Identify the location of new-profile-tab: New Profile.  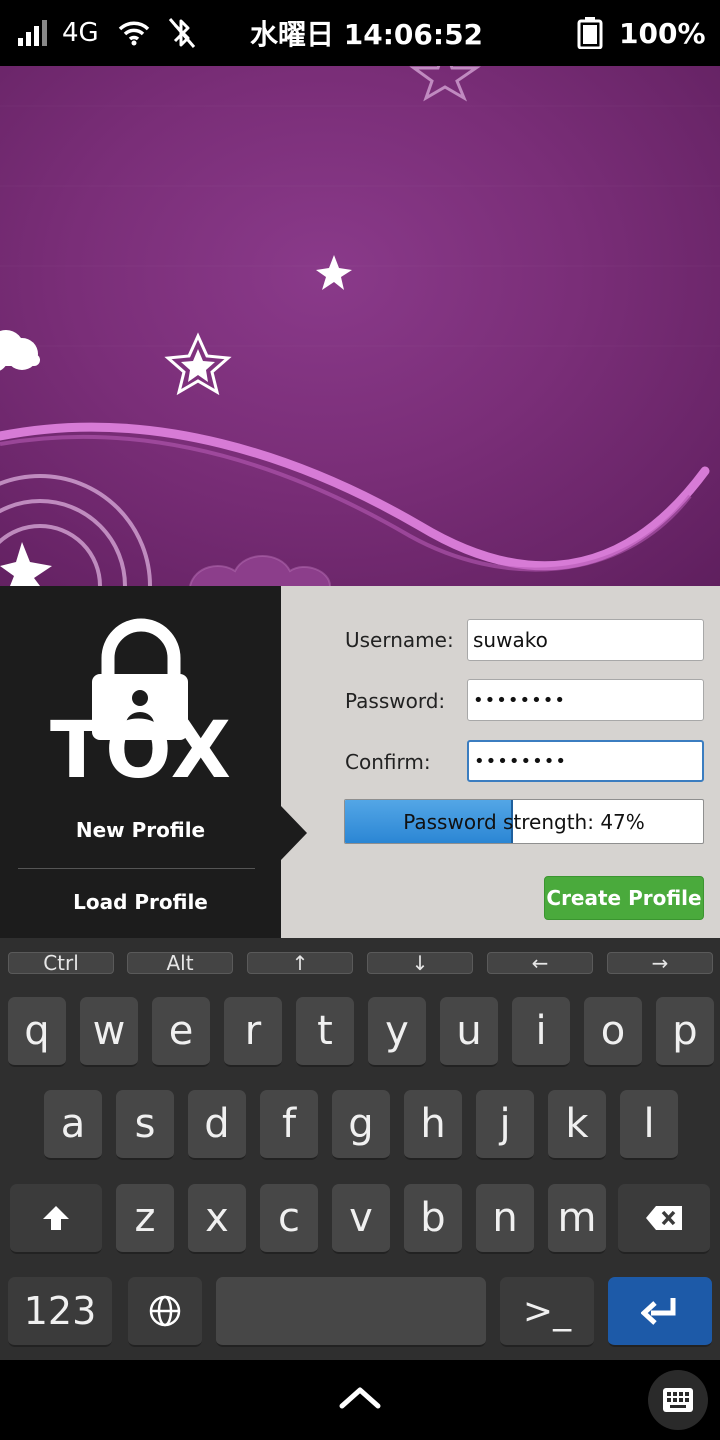
(140, 830).